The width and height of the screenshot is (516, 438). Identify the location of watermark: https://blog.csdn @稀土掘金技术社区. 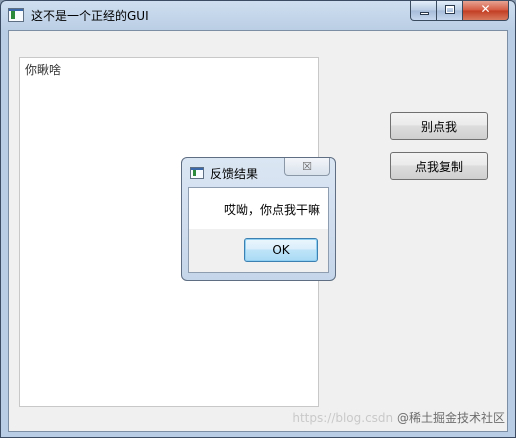
(398, 417).